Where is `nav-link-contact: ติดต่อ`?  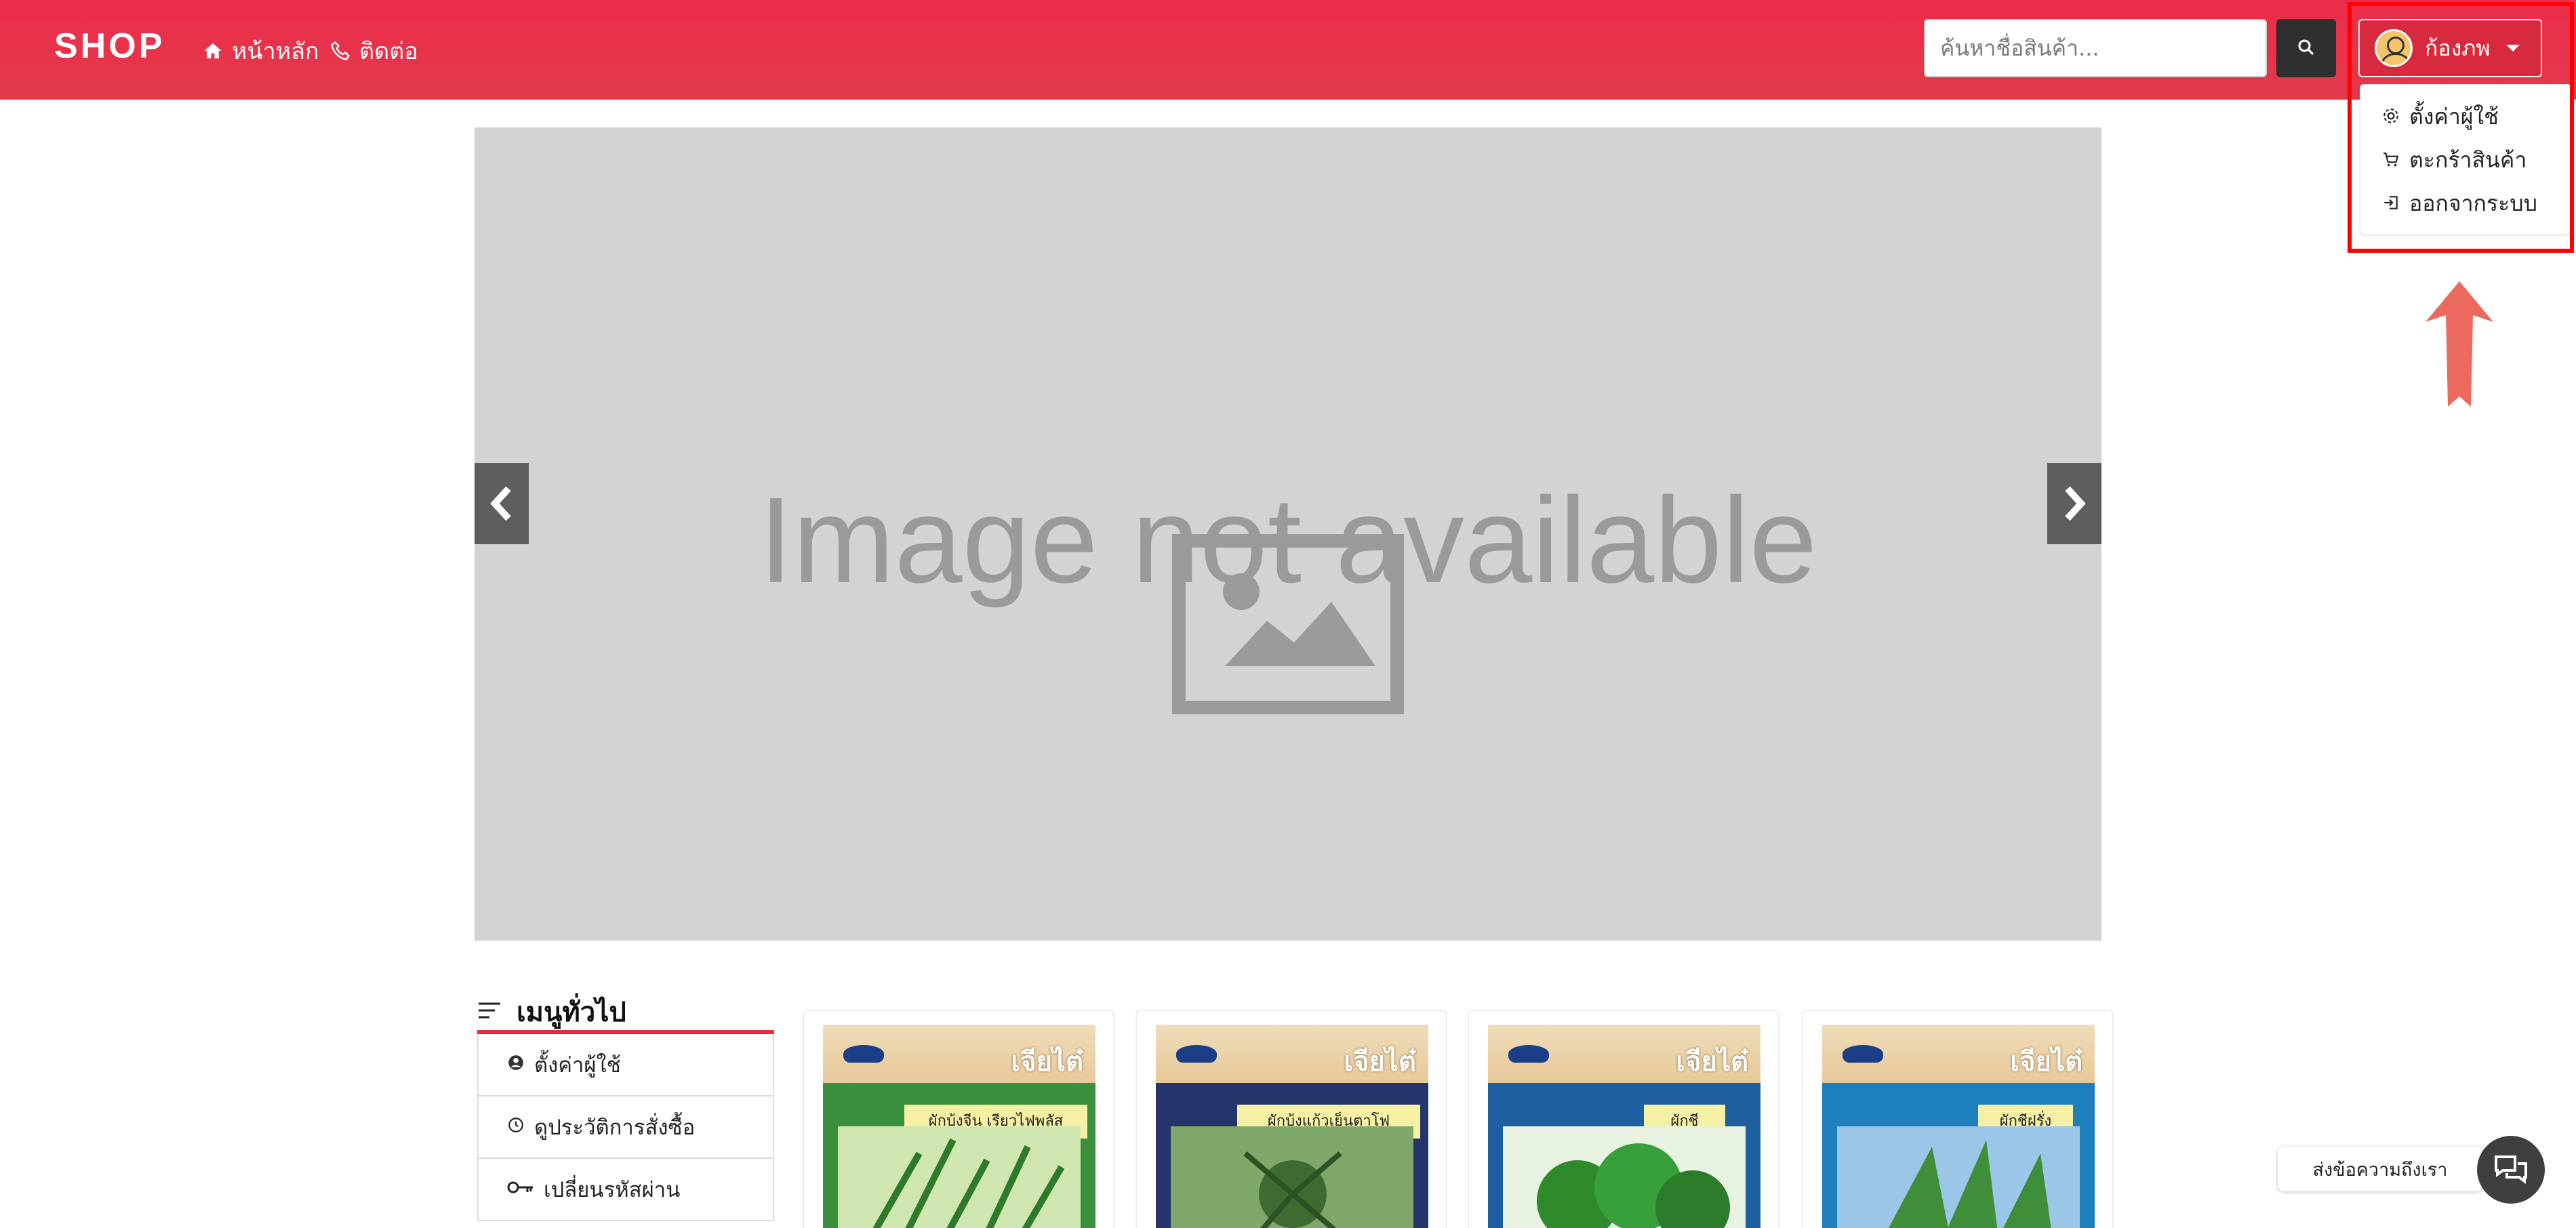
nav-link-contact: ติดต่อ is located at coordinates (373, 51).